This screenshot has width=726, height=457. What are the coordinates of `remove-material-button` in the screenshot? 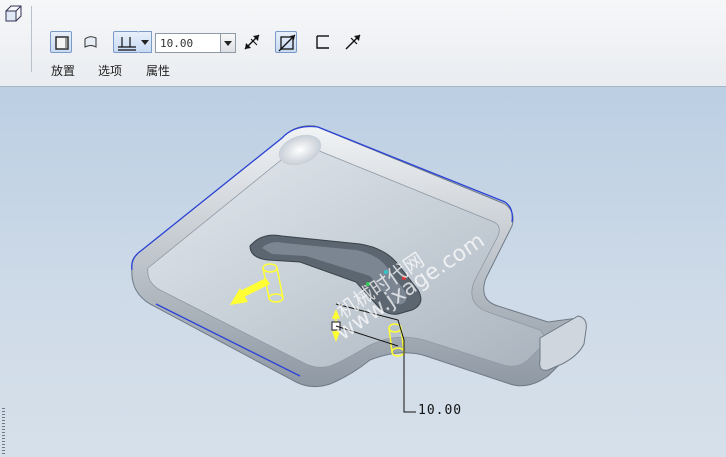 It's located at (286, 42).